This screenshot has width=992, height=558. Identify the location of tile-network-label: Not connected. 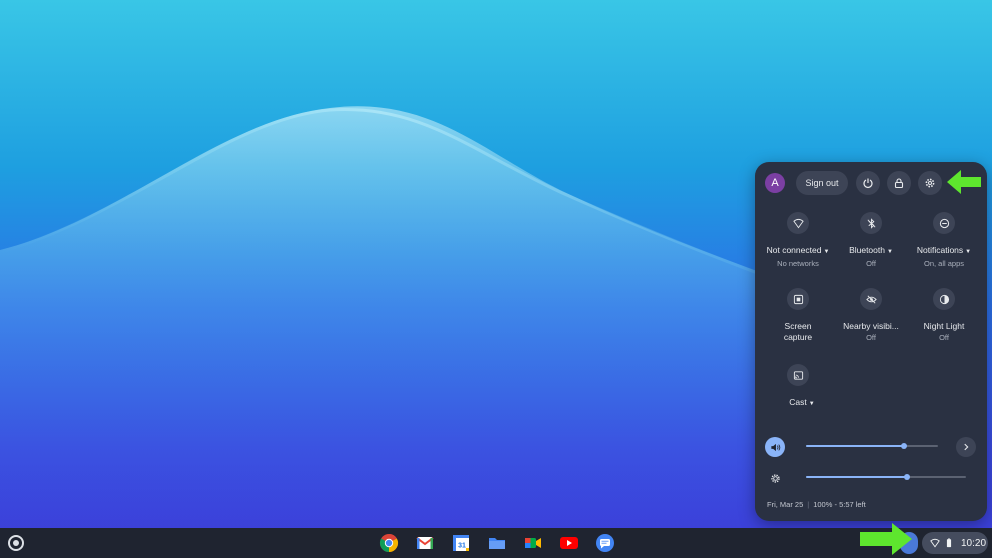
(794, 250).